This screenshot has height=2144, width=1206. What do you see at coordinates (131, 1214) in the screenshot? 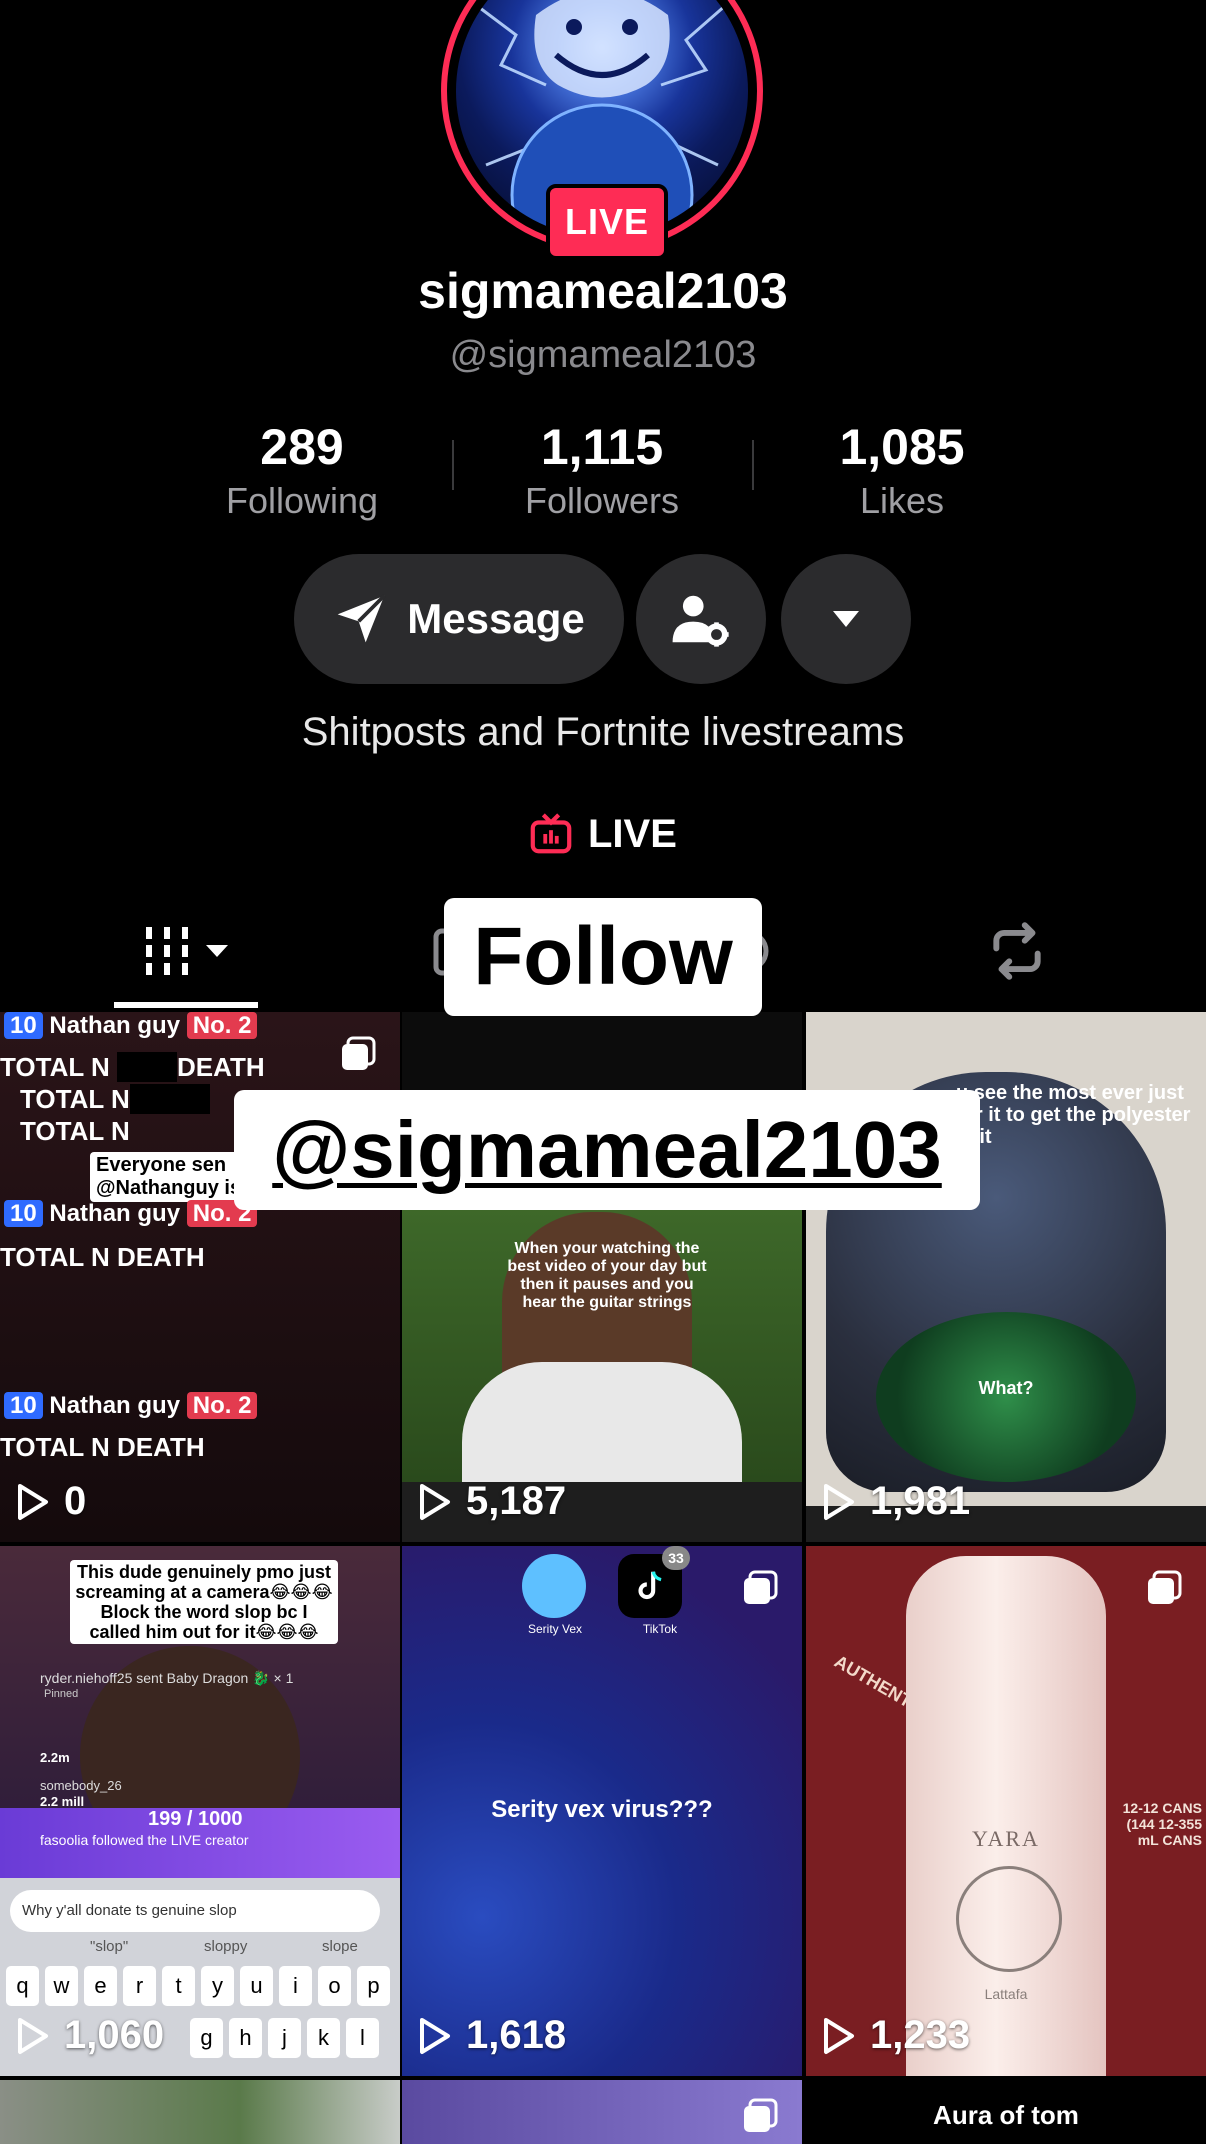
I see `thumb-badge: 10 Nathan guy No. 2` at bounding box center [131, 1214].